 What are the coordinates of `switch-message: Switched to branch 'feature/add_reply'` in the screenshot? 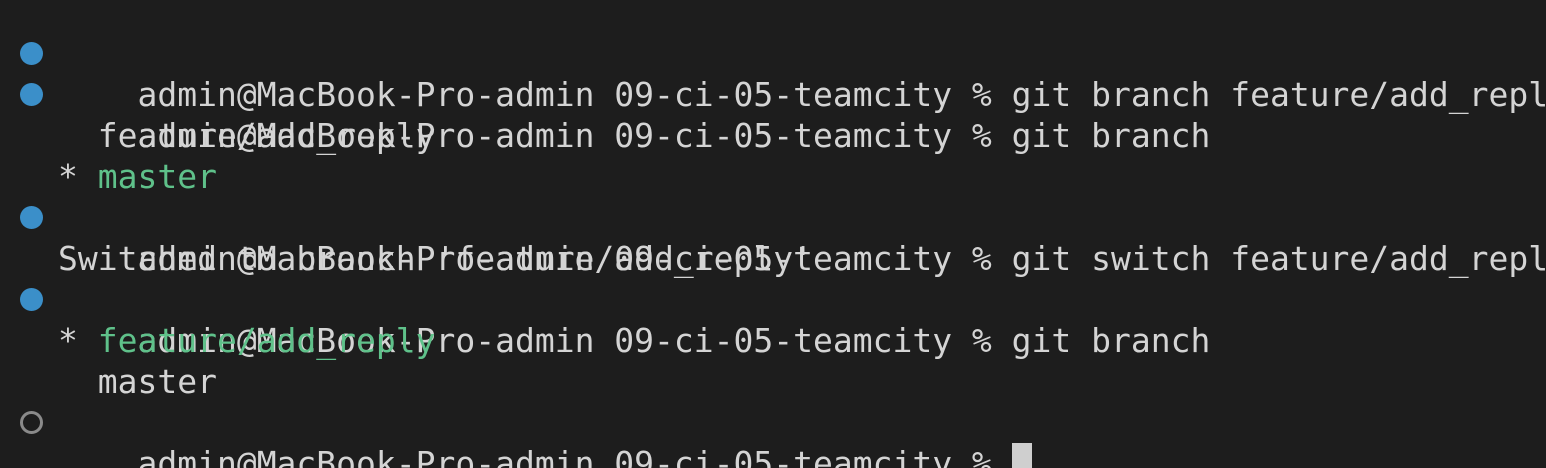 It's located at (435, 258).